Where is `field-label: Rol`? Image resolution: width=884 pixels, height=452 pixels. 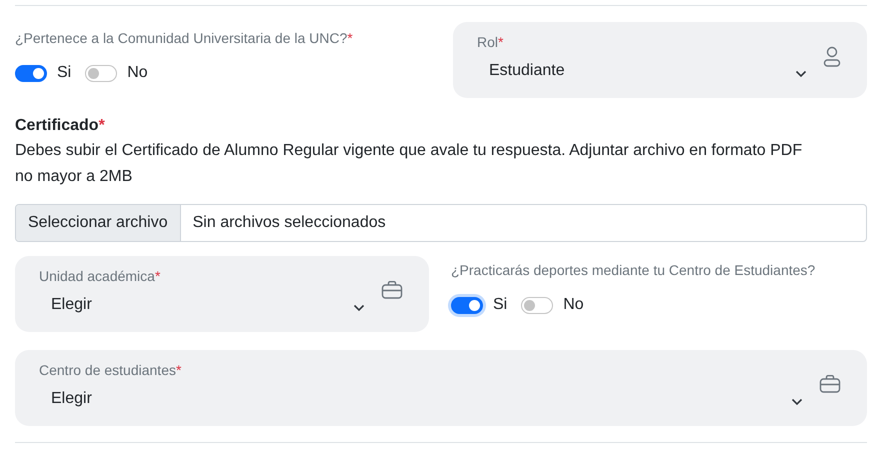 field-label: Rol is located at coordinates (487, 42).